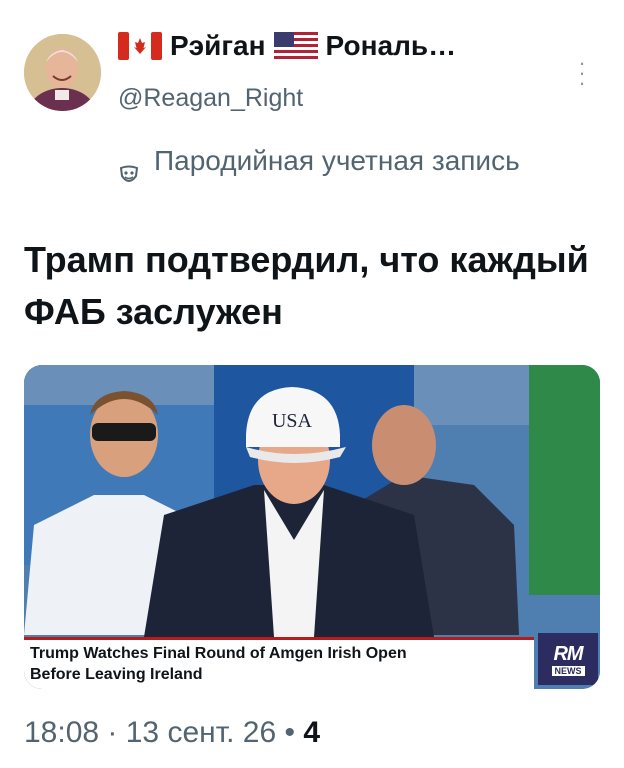 The height and width of the screenshot is (768, 624). Describe the element at coordinates (201, 732) in the screenshot. I see `tweet-date: 13 сент. 26` at that location.